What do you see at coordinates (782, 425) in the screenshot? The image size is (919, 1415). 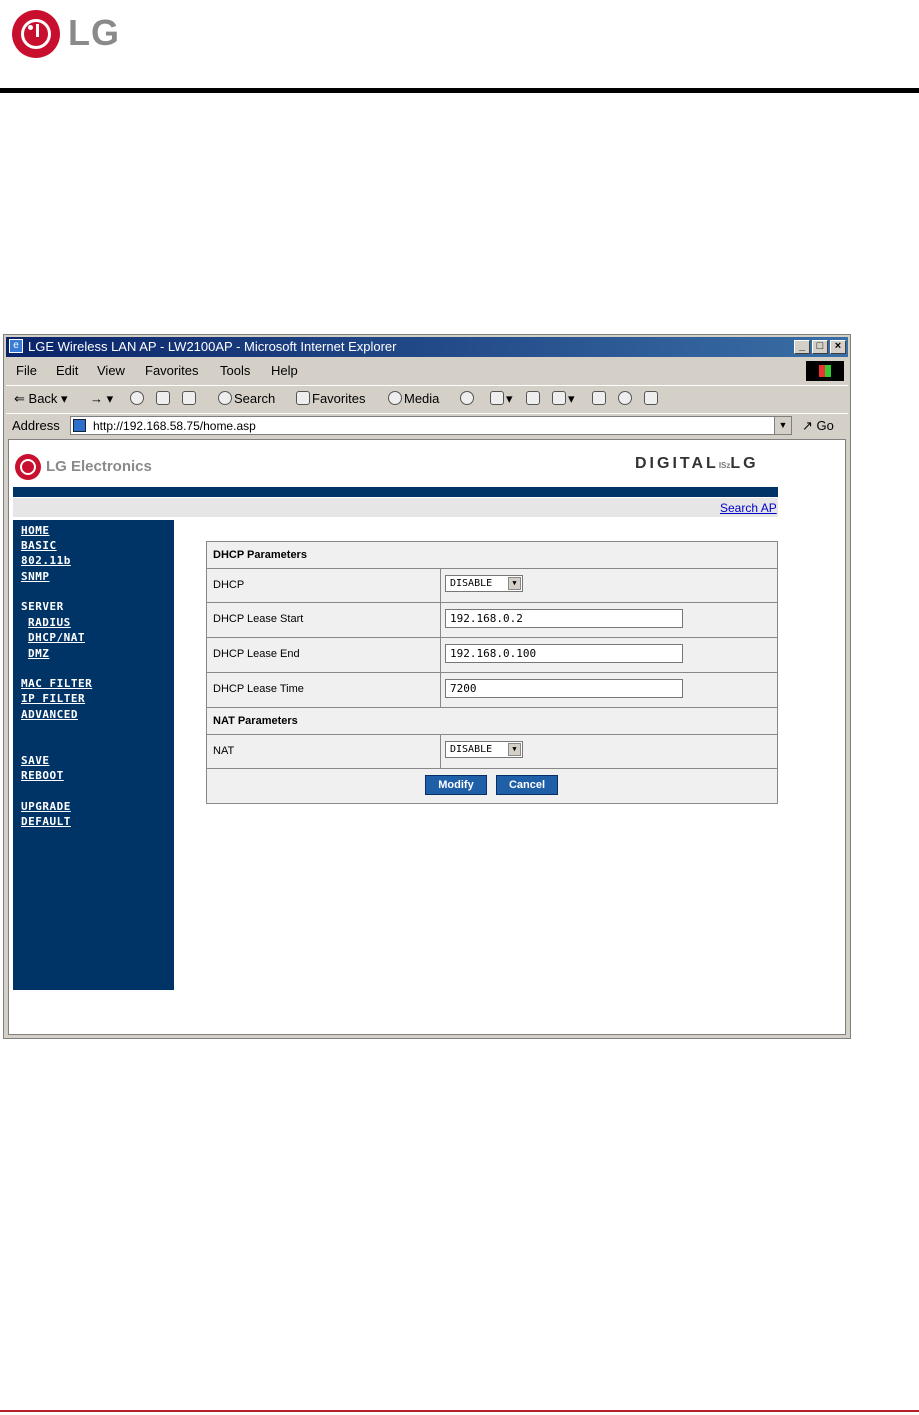 I see `address-dropdown-button: ▼` at bounding box center [782, 425].